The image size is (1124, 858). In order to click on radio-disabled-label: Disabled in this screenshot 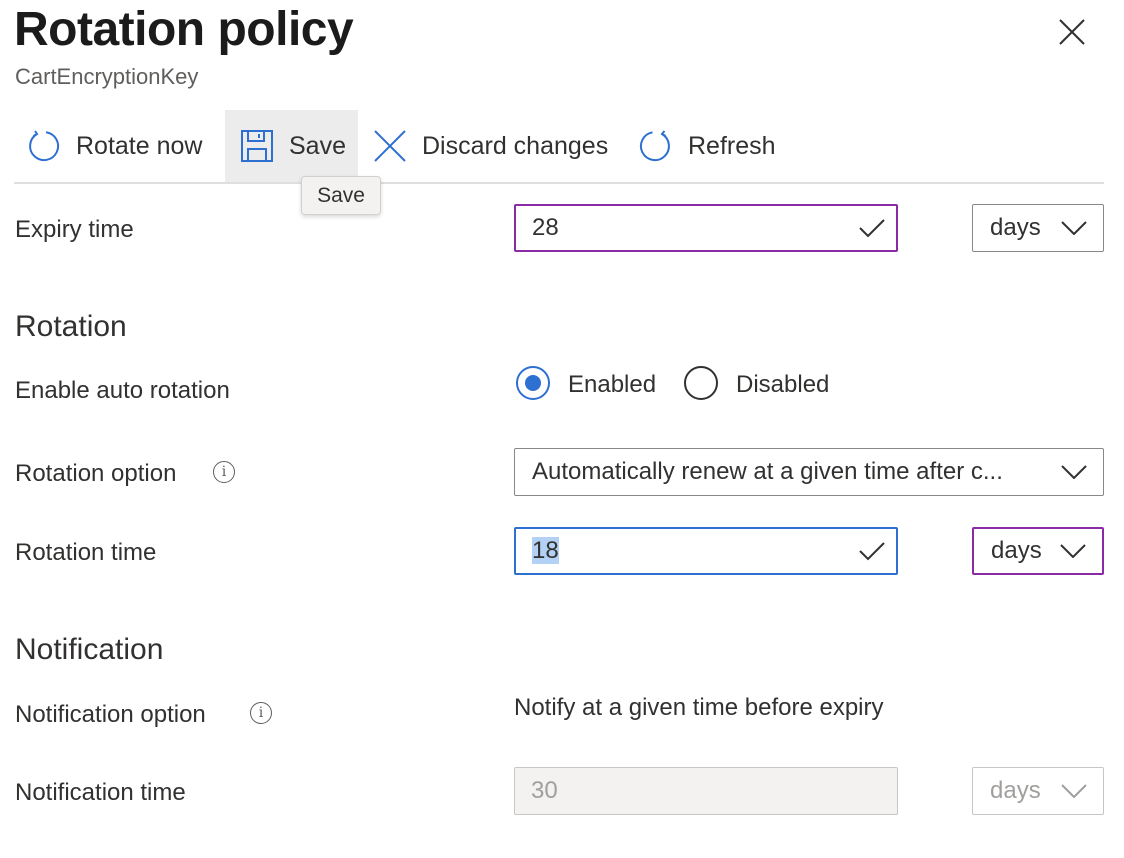, I will do `click(782, 385)`.